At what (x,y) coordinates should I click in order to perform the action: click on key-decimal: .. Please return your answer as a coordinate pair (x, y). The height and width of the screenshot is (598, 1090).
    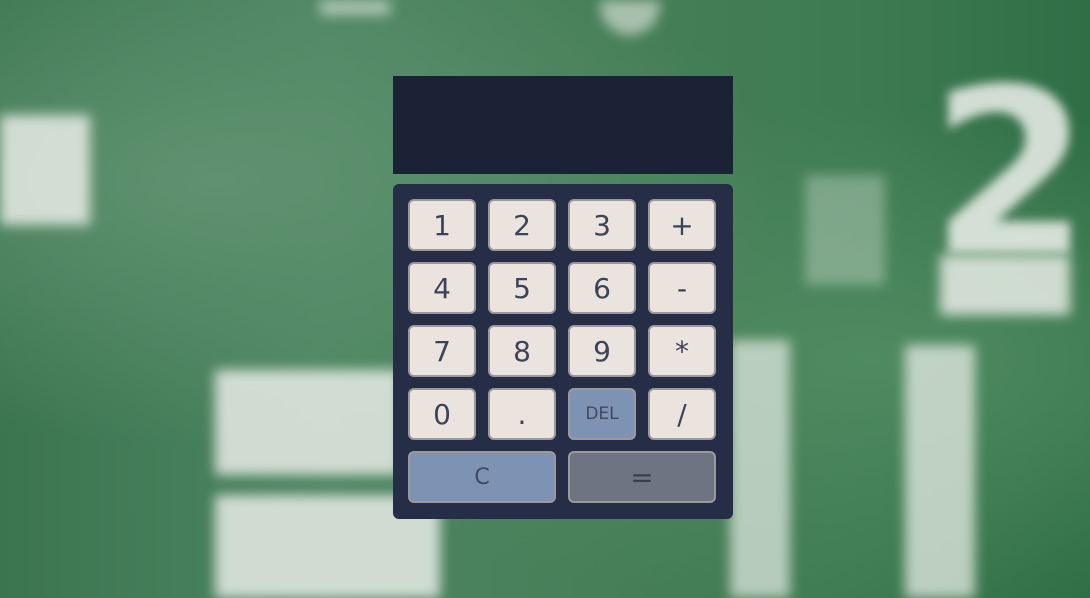
    Looking at the image, I should click on (522, 414).